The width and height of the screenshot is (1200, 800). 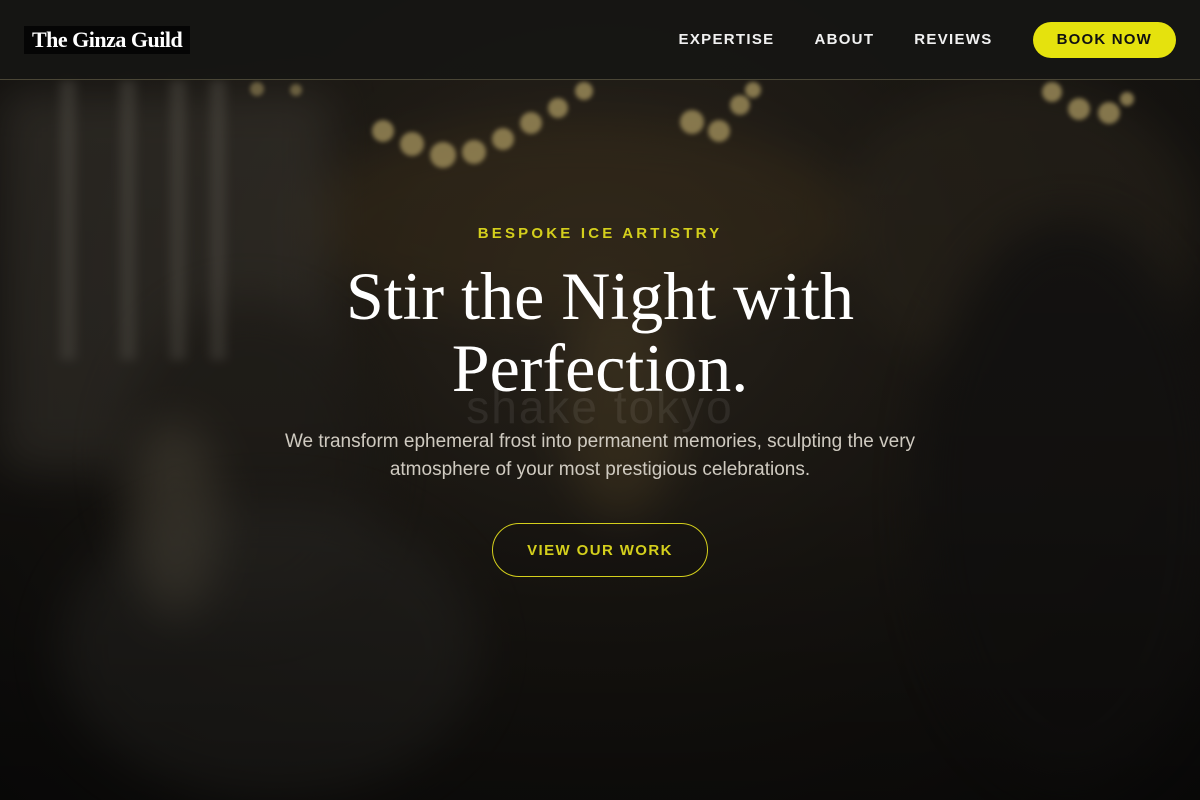 What do you see at coordinates (600, 233) in the screenshot?
I see `hero-eyebrow: BESPOKE ICE ARTISTRY` at bounding box center [600, 233].